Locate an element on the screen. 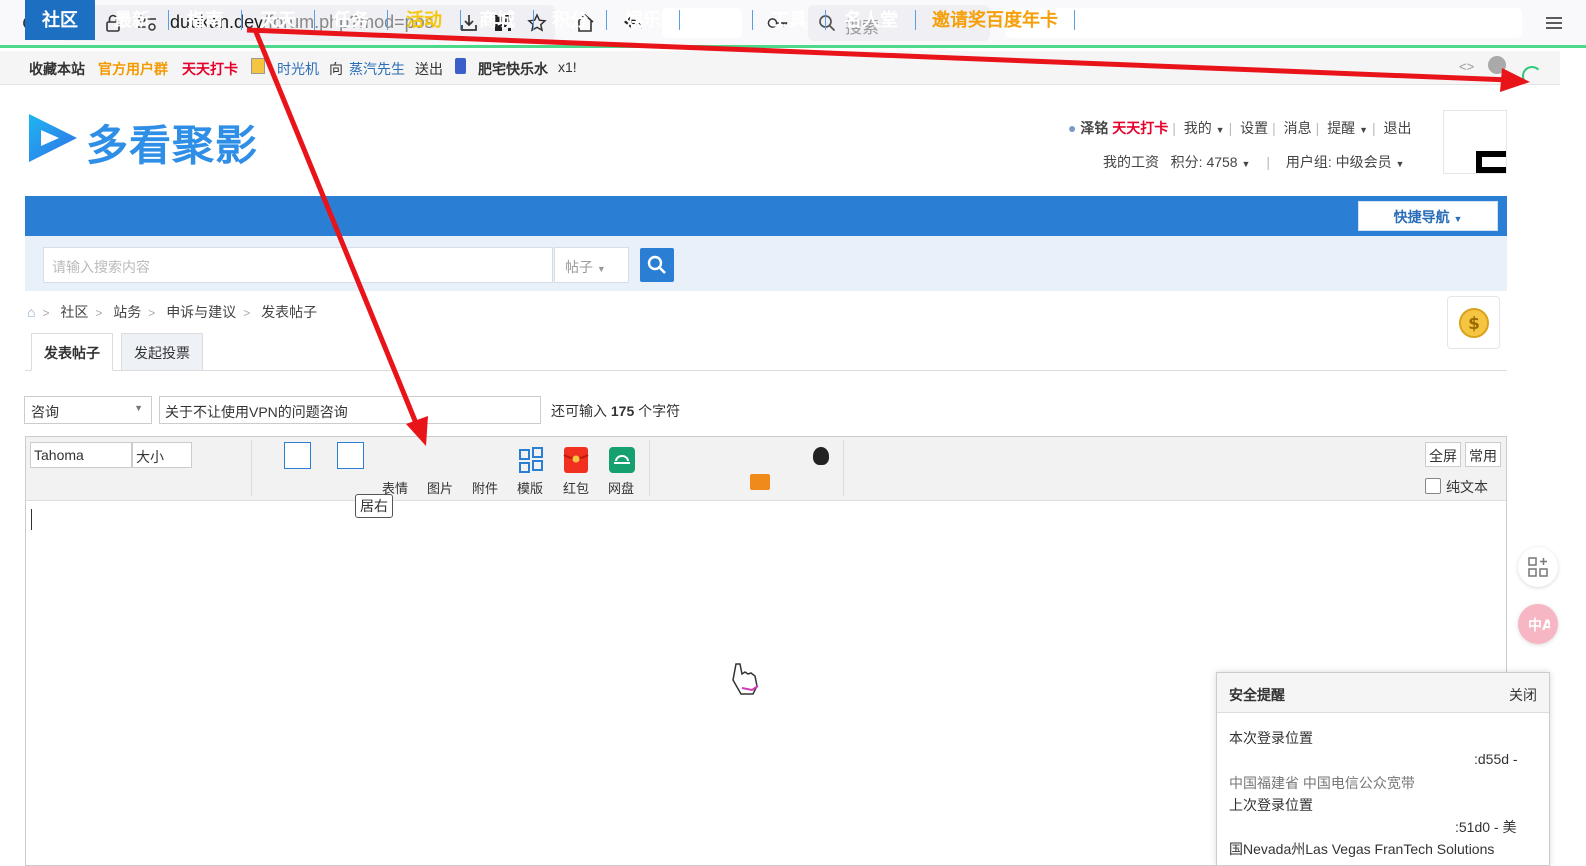 This screenshot has height=866, width=1586. security-popup-close: 关闭 is located at coordinates (1523, 695).